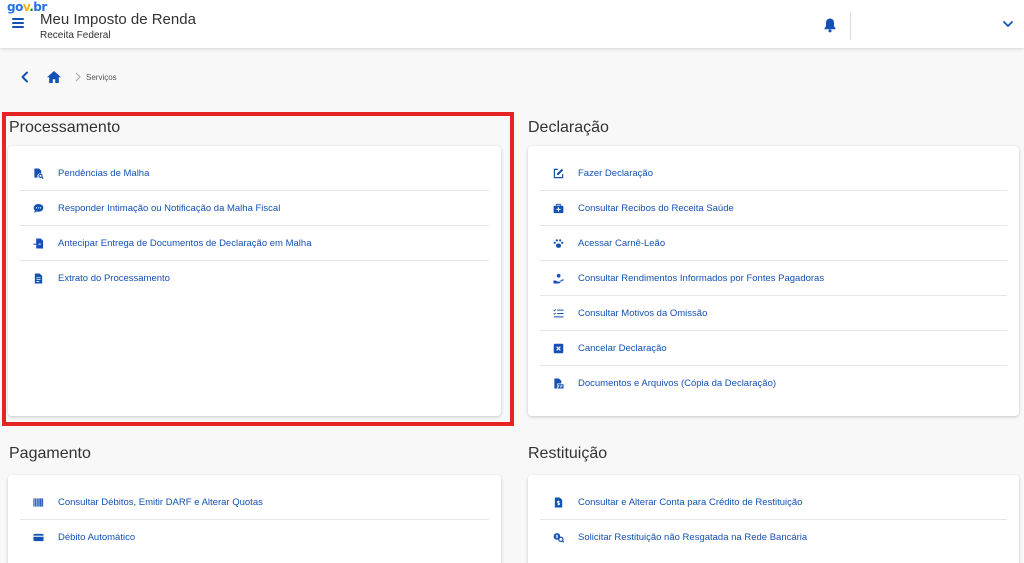 The height and width of the screenshot is (563, 1024). What do you see at coordinates (254, 278) in the screenshot?
I see `link-extrato-processamento: Extrato do Processamento` at bounding box center [254, 278].